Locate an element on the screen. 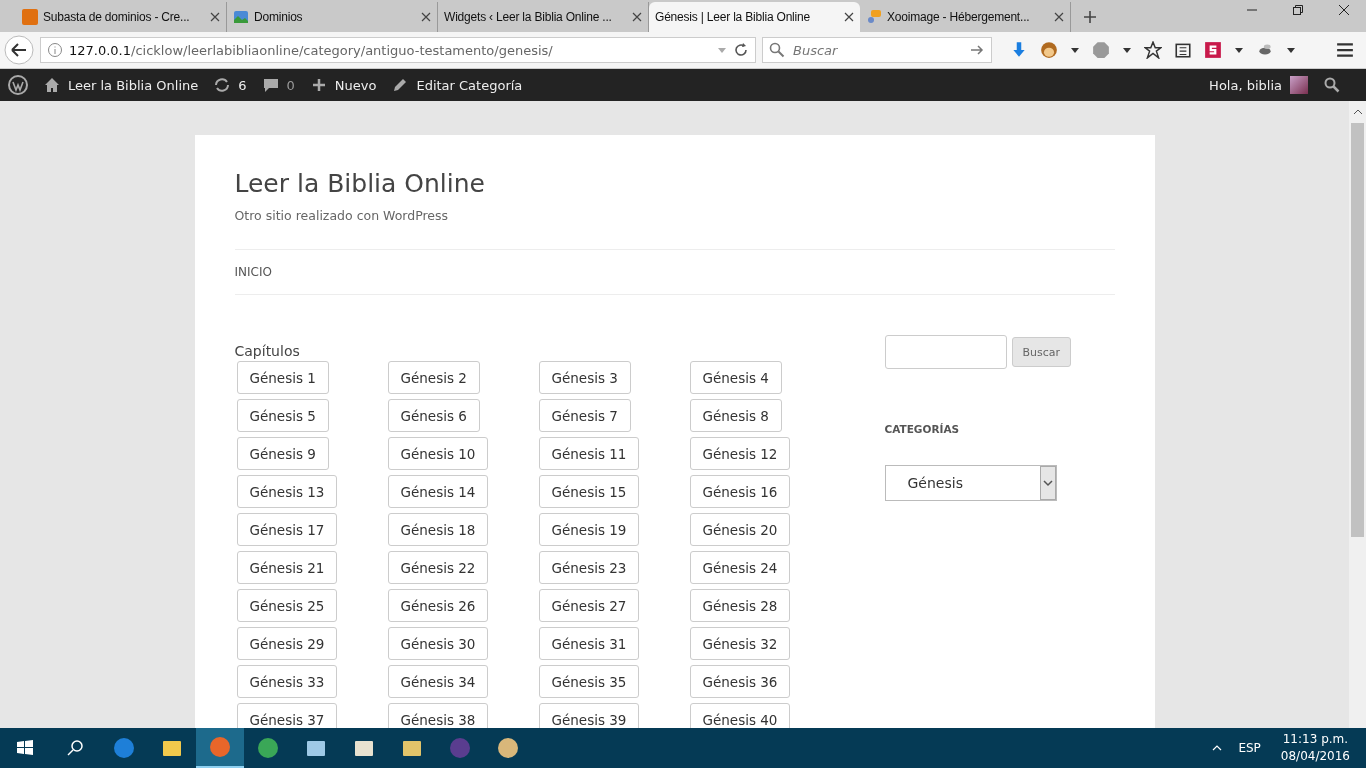 The image size is (1366, 768). avatar-icon is located at coordinates (1299, 85).